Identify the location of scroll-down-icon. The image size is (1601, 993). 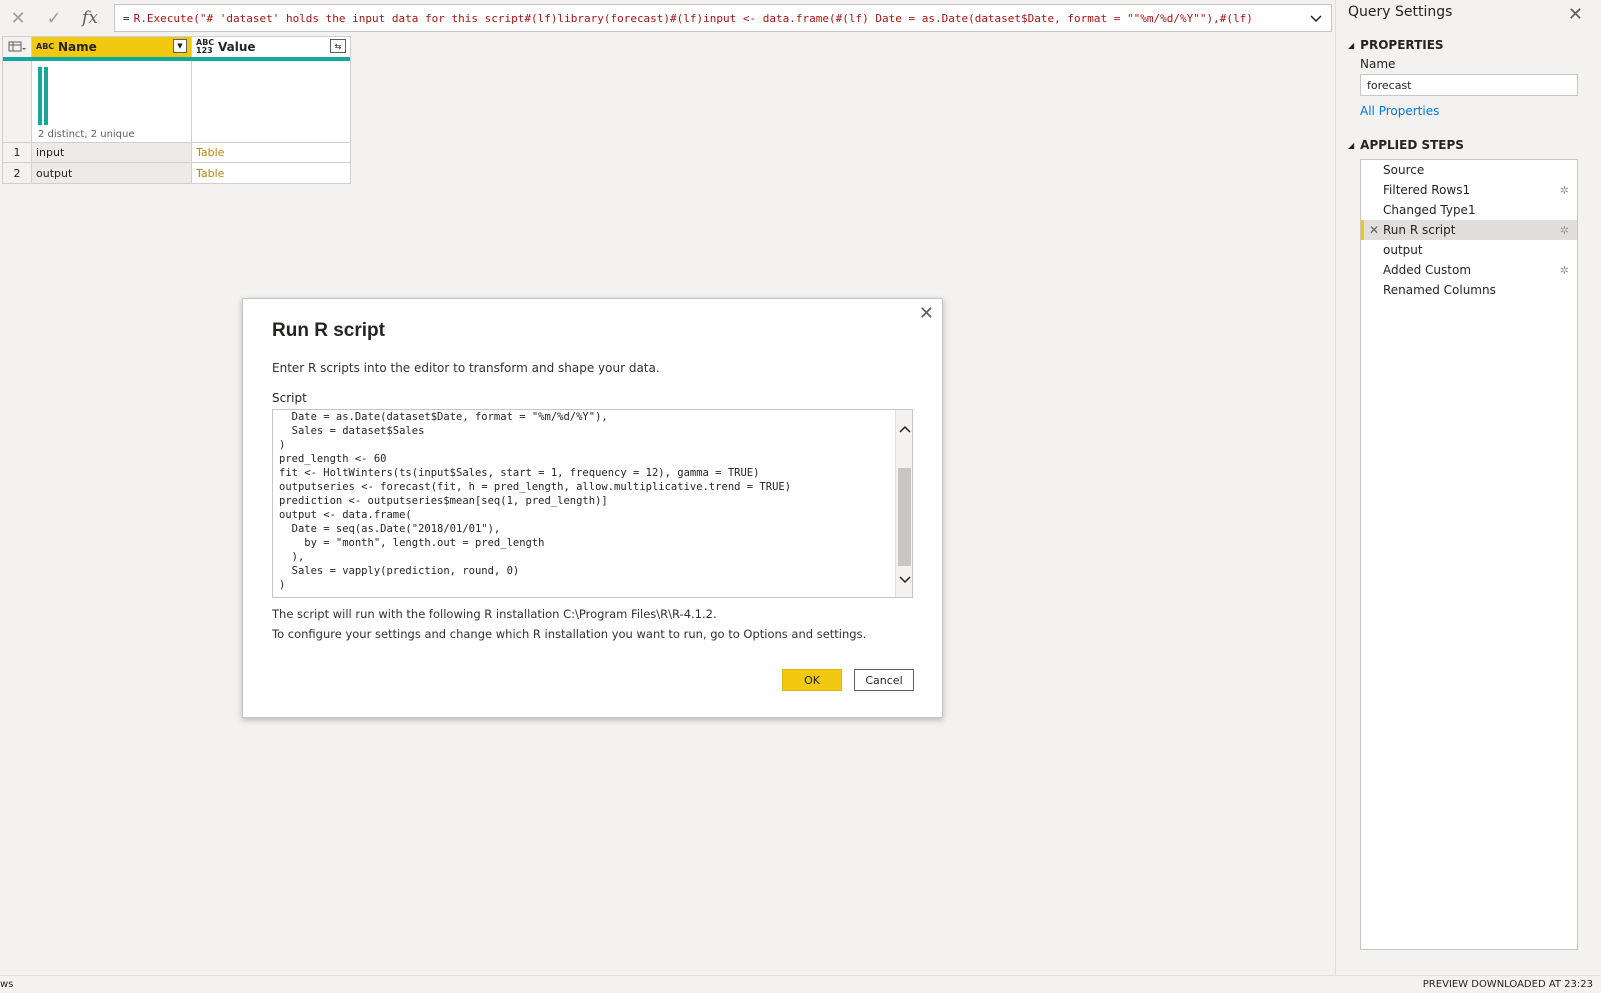
(904, 580).